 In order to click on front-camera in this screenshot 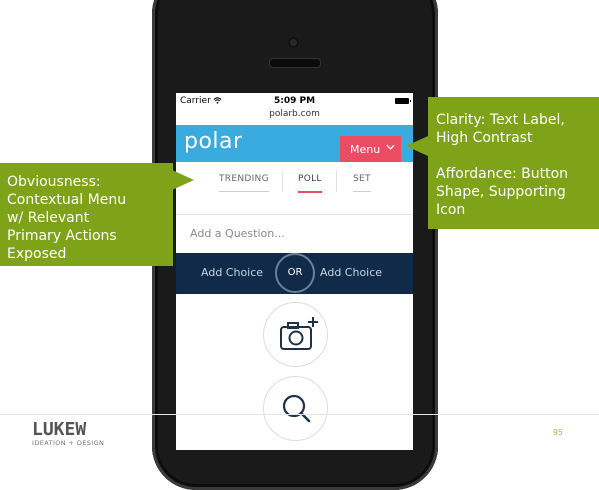, I will do `click(293, 42)`.